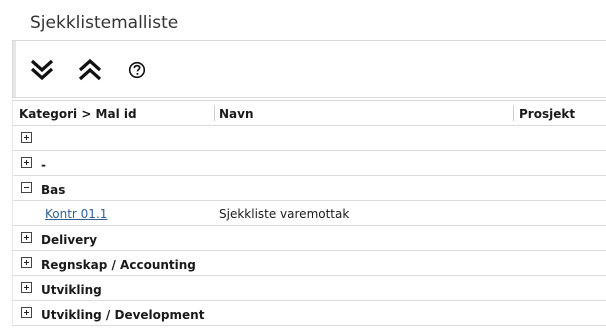 This screenshot has height=336, width=606. I want to click on table-row: Kontr 01.1 Sjekkliste varemottak, so click(309, 213).